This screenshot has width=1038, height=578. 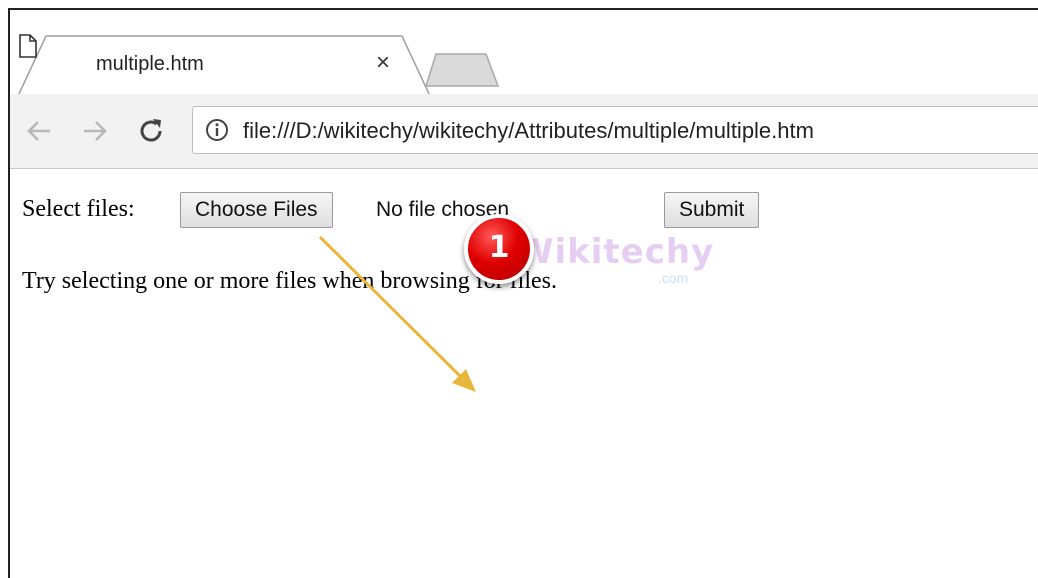 What do you see at coordinates (499, 249) in the screenshot?
I see `annotation-badge-1: 1` at bounding box center [499, 249].